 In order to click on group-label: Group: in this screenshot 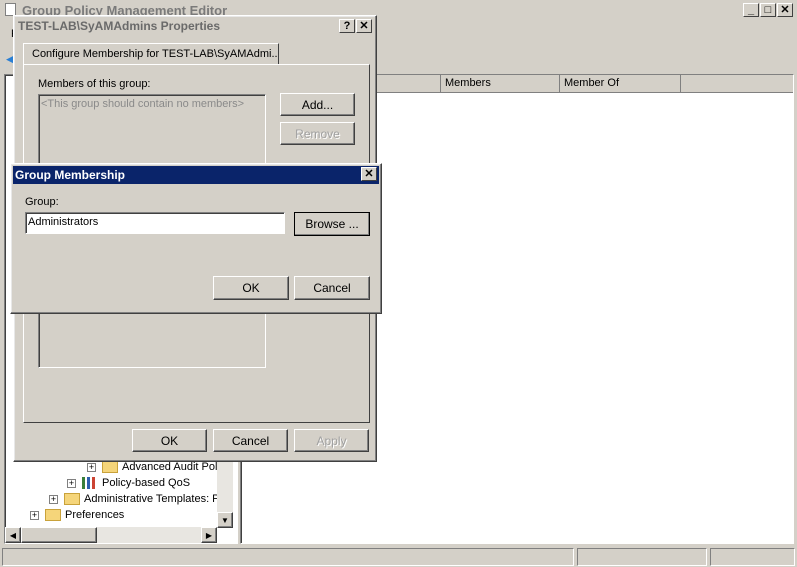, I will do `click(42, 202)`.